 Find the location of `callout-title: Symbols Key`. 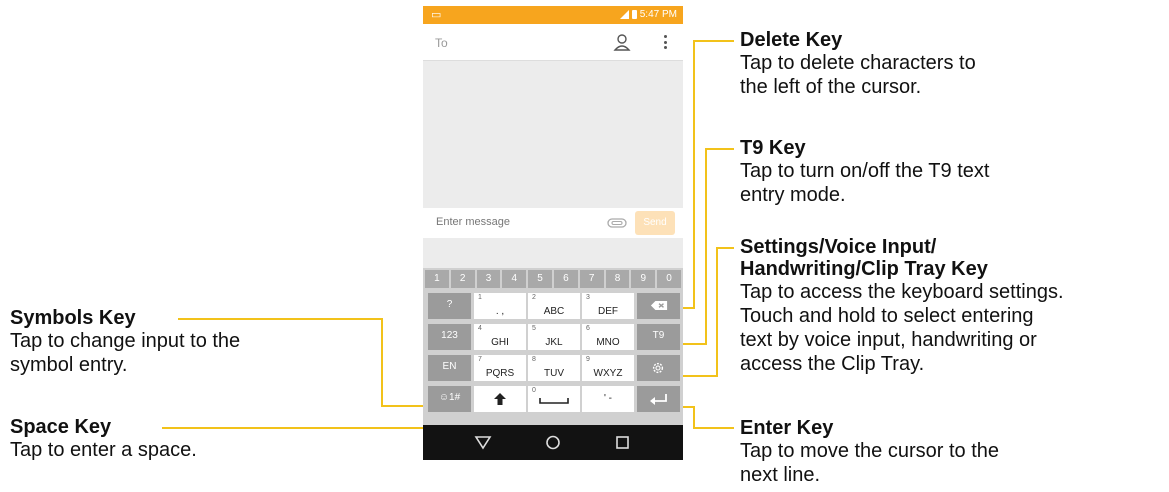

callout-title: Symbols Key is located at coordinates (73, 318).